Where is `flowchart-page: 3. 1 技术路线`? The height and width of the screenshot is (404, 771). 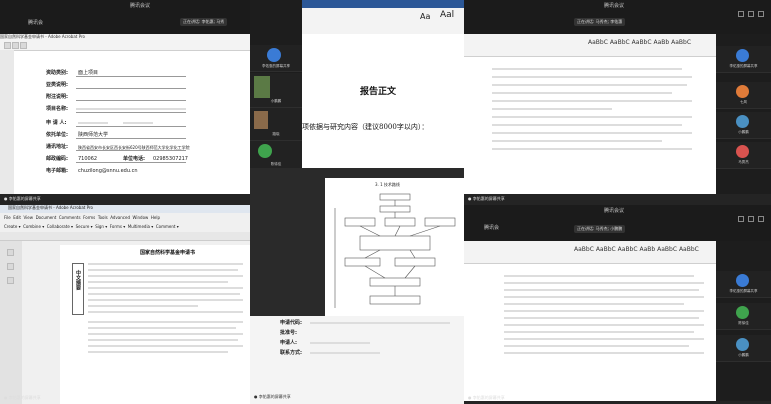 flowchart-page: 3. 1 技术路线 is located at coordinates (394, 248).